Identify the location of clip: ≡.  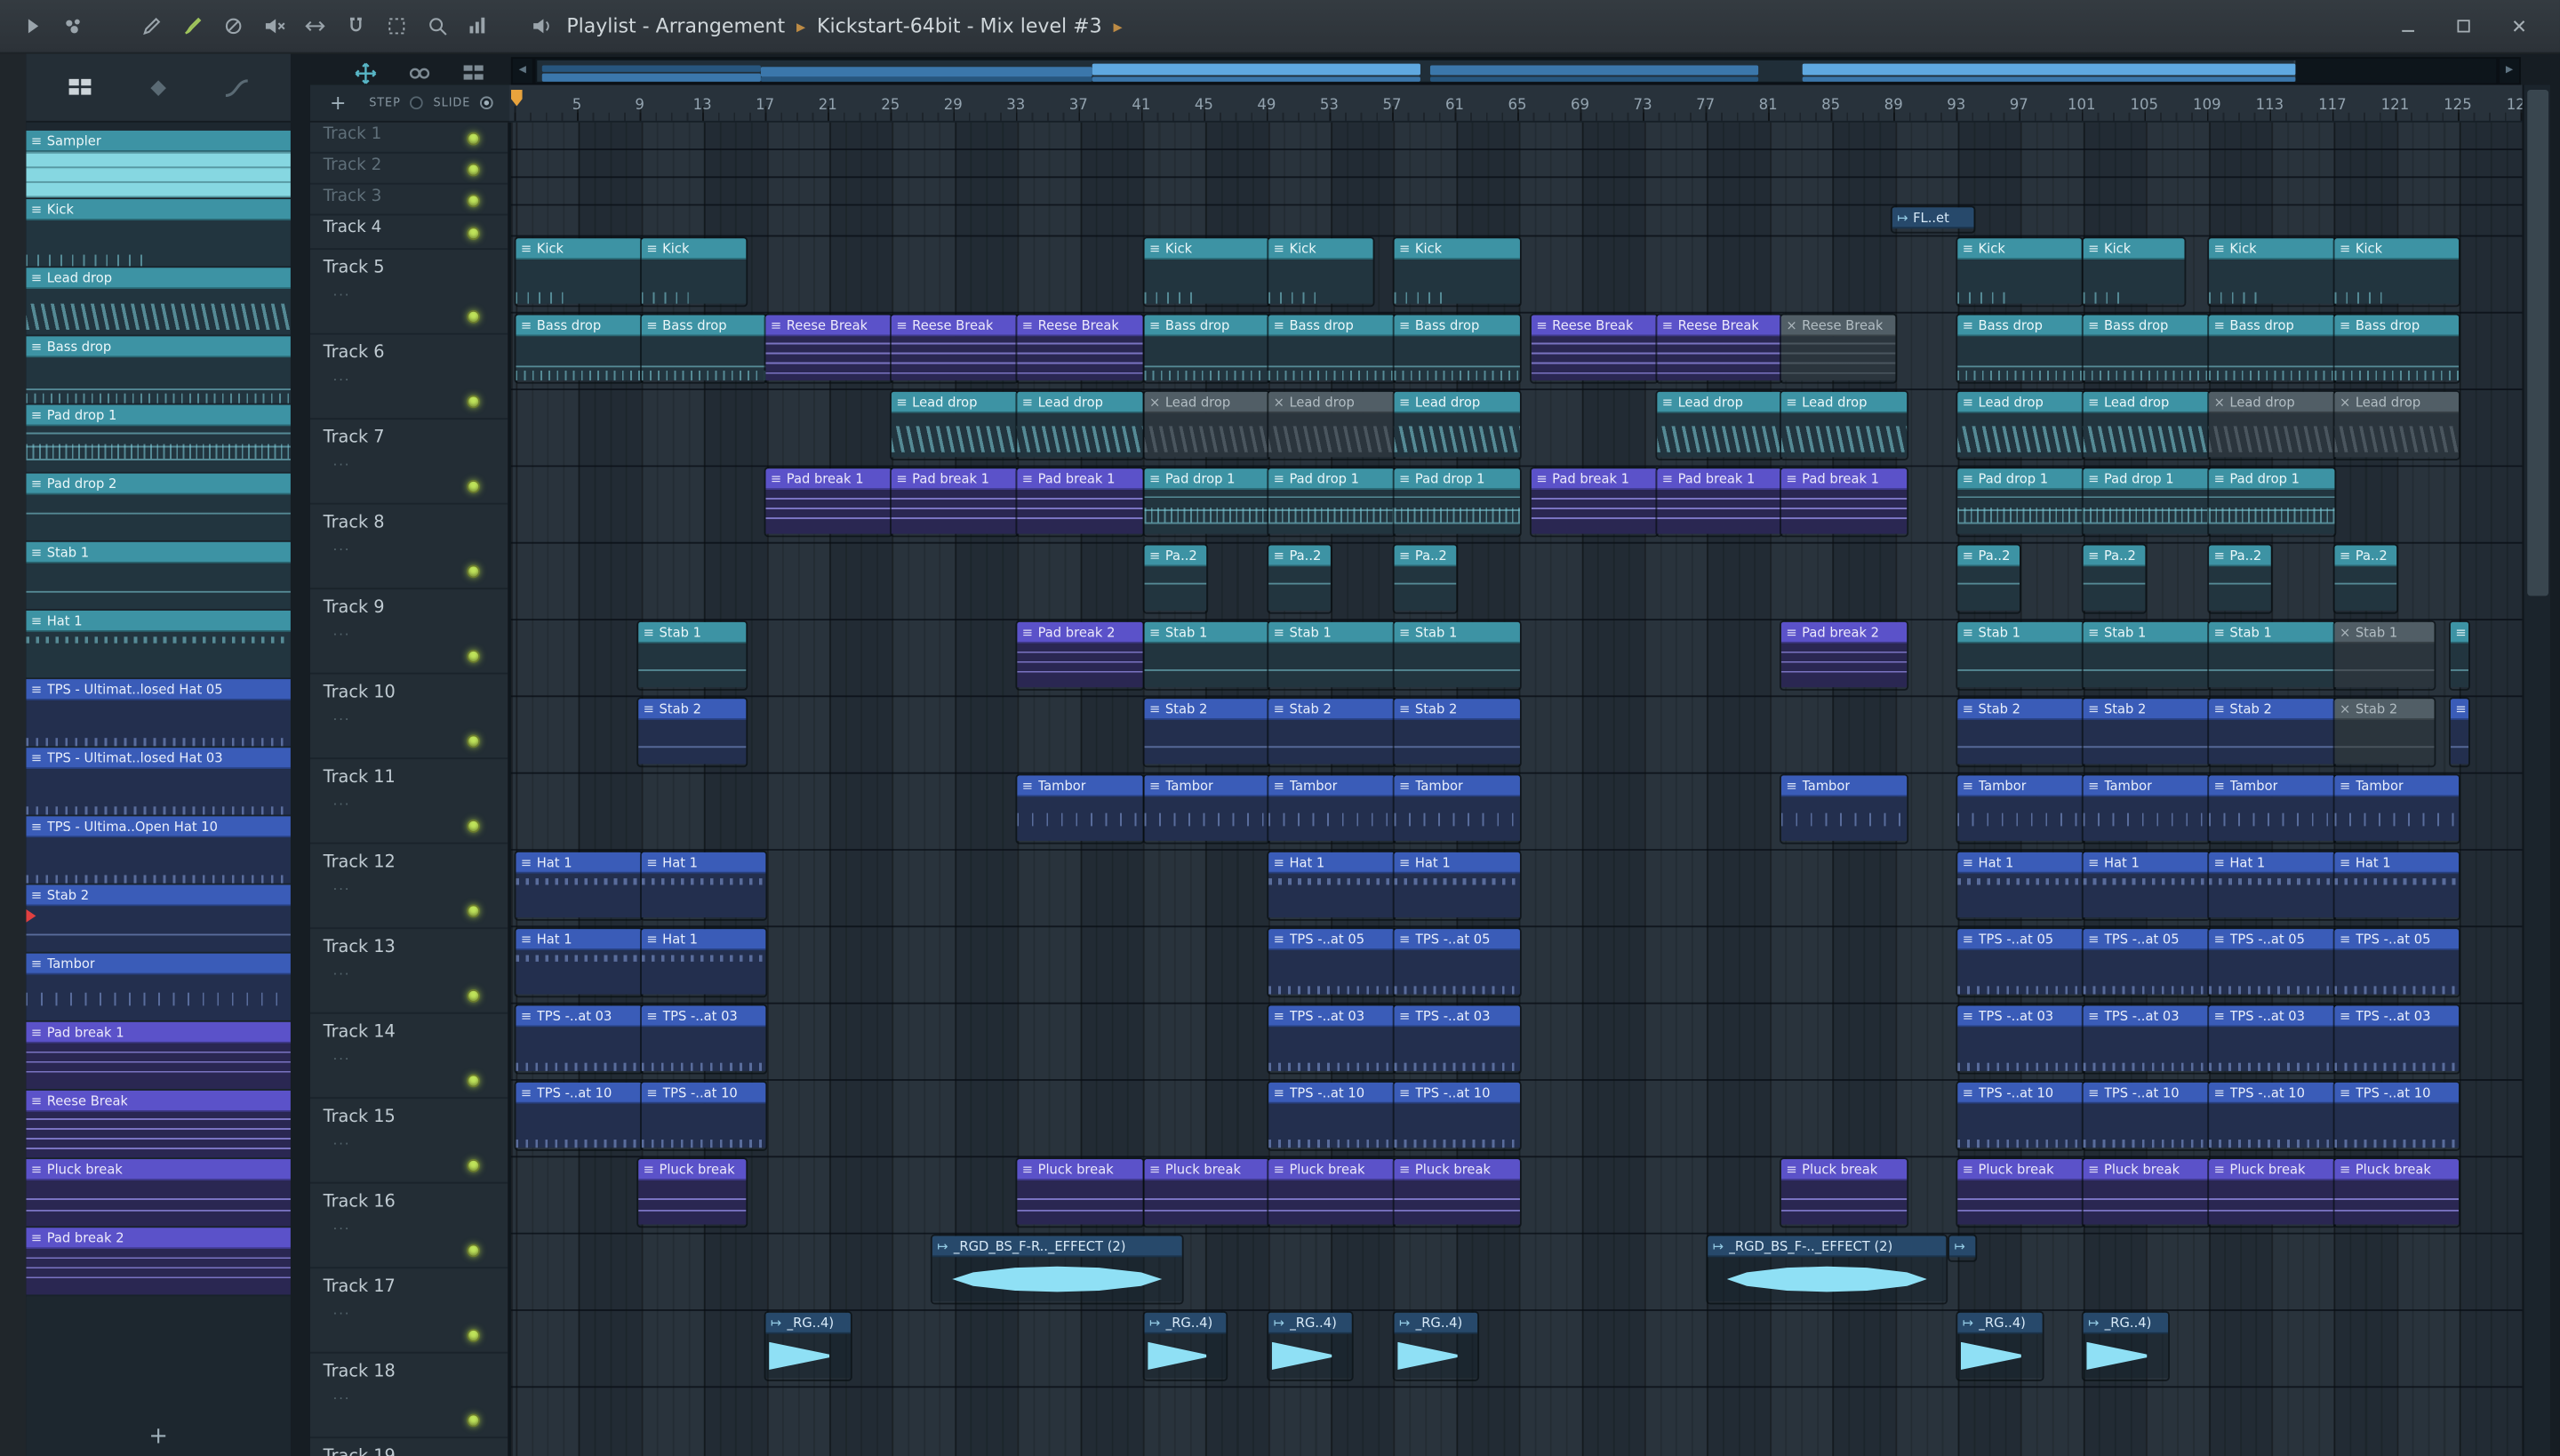
(2459, 732).